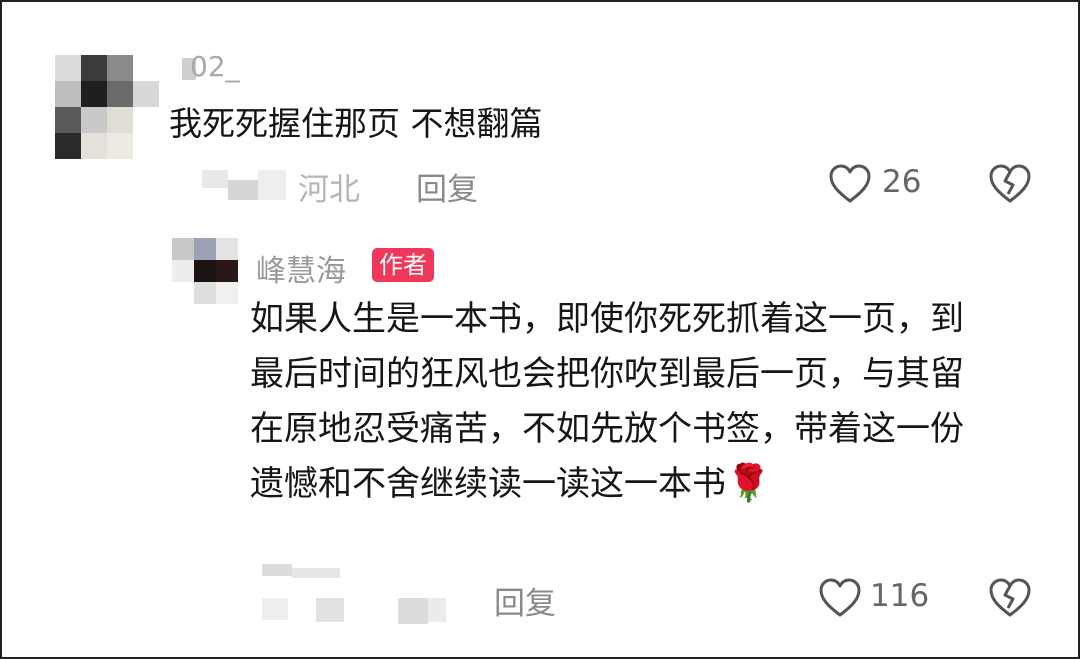  What do you see at coordinates (205, 271) in the screenshot?
I see `reply-avatar` at bounding box center [205, 271].